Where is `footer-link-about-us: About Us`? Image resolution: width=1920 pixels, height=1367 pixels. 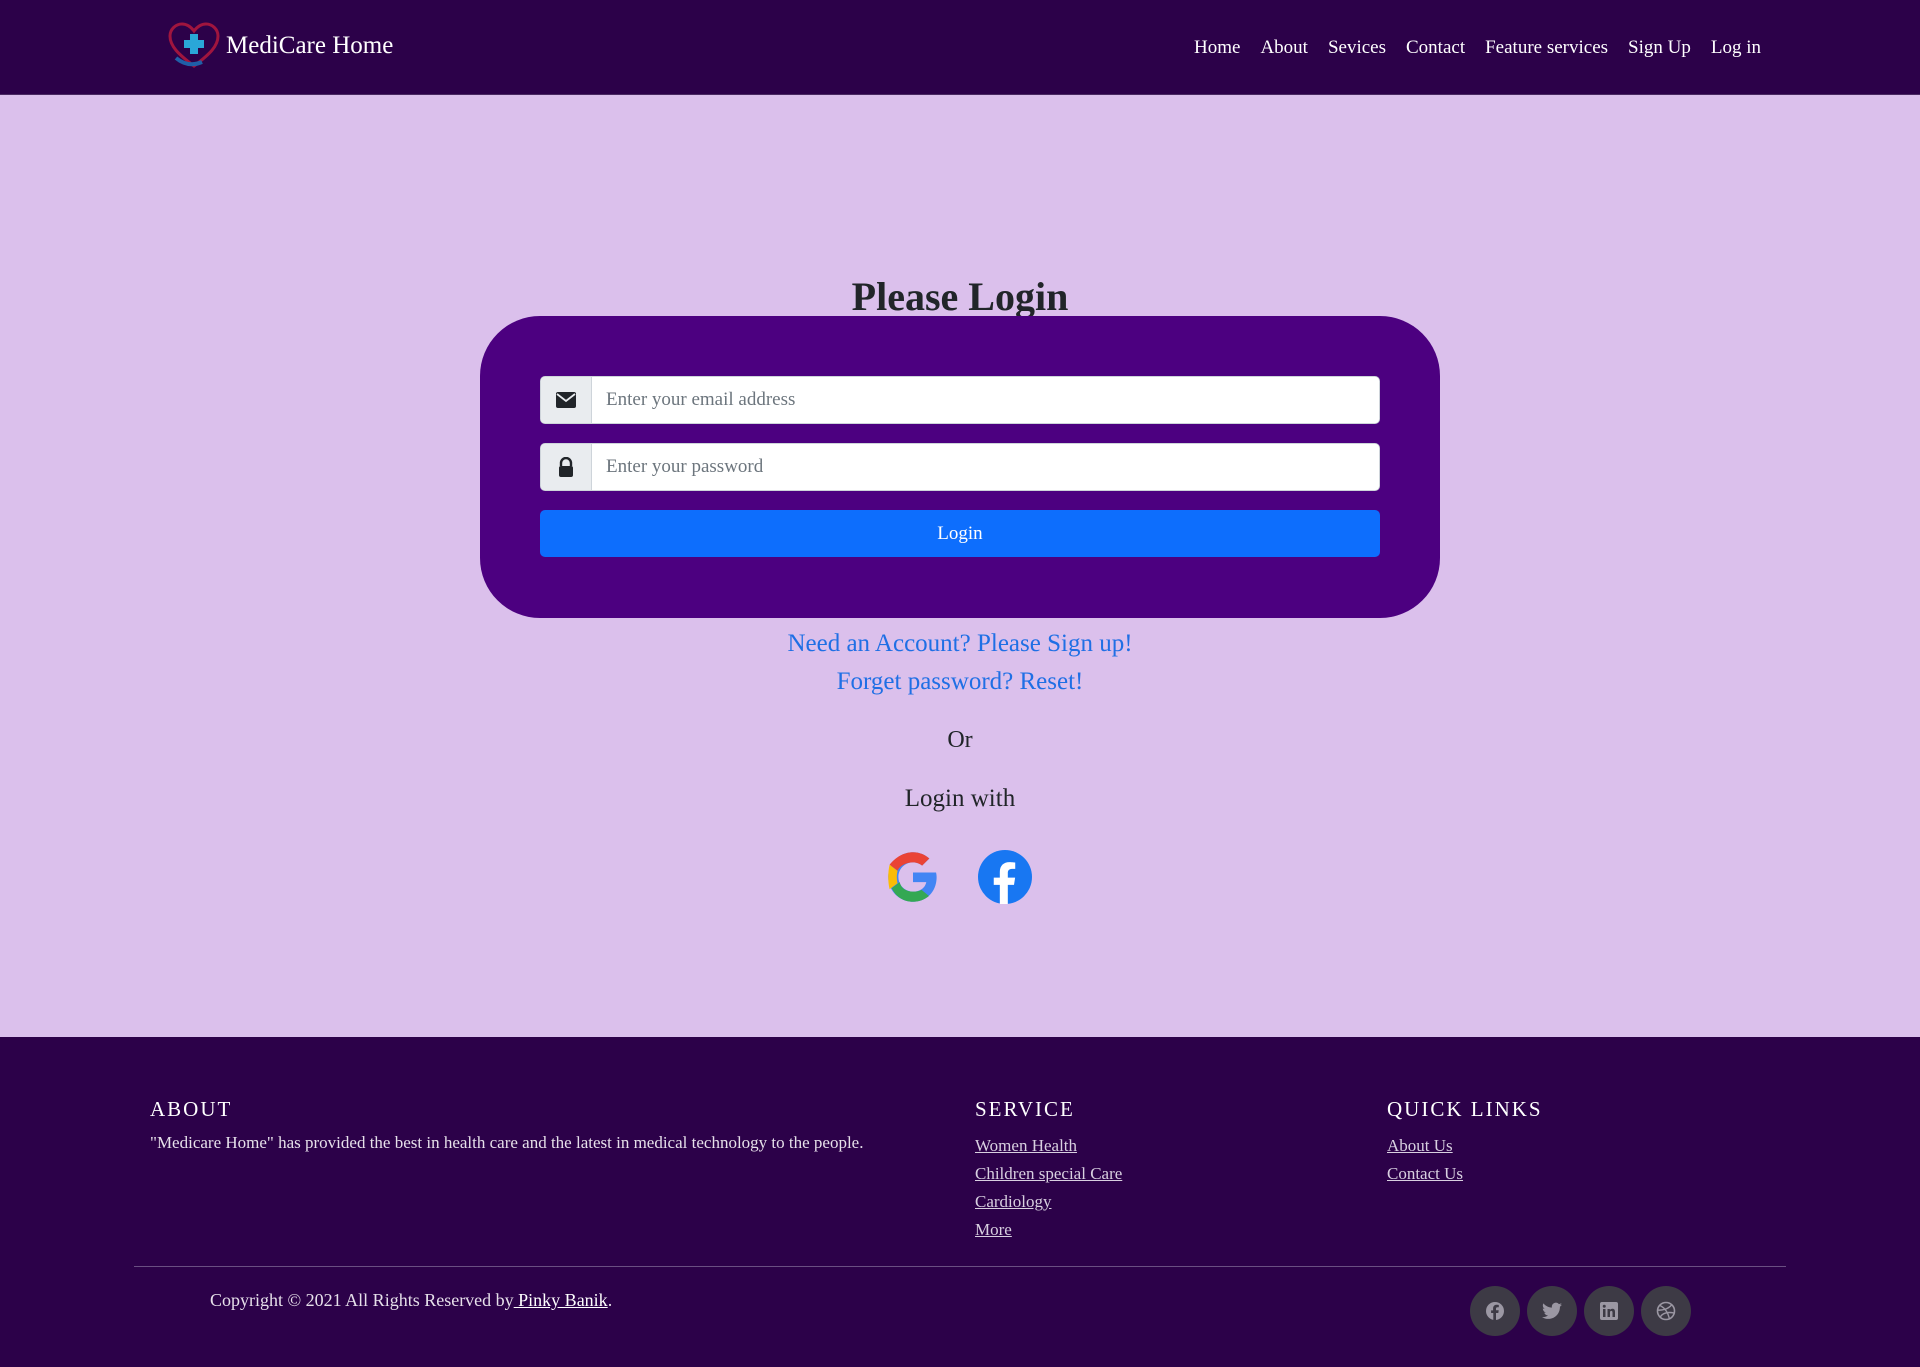
footer-link-about-us: About Us is located at coordinates (1465, 1146).